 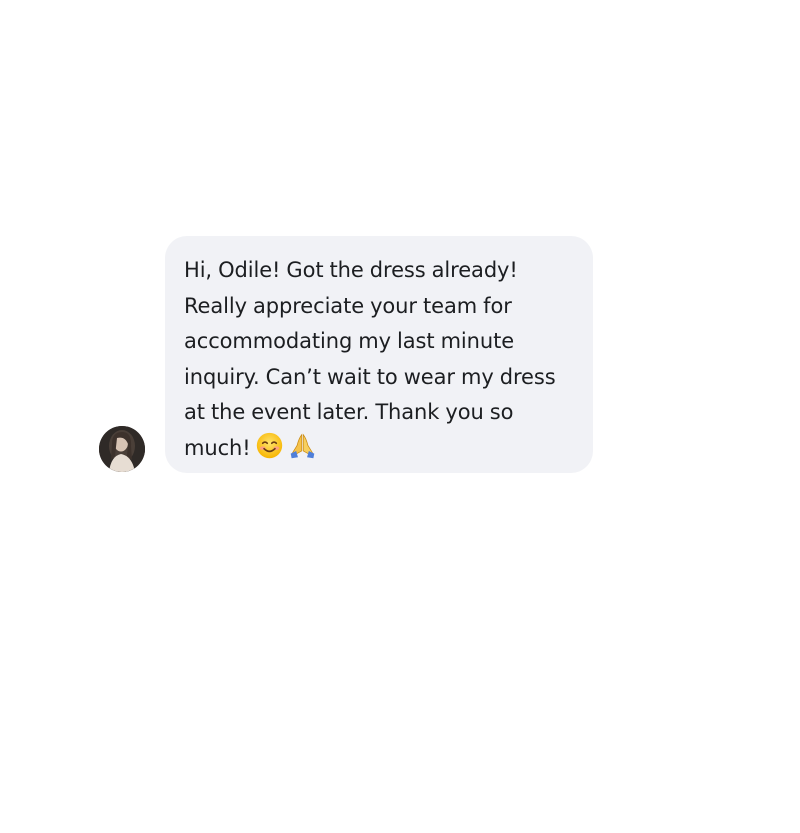 What do you see at coordinates (217, 447) in the screenshot?
I see `message-line: much!` at bounding box center [217, 447].